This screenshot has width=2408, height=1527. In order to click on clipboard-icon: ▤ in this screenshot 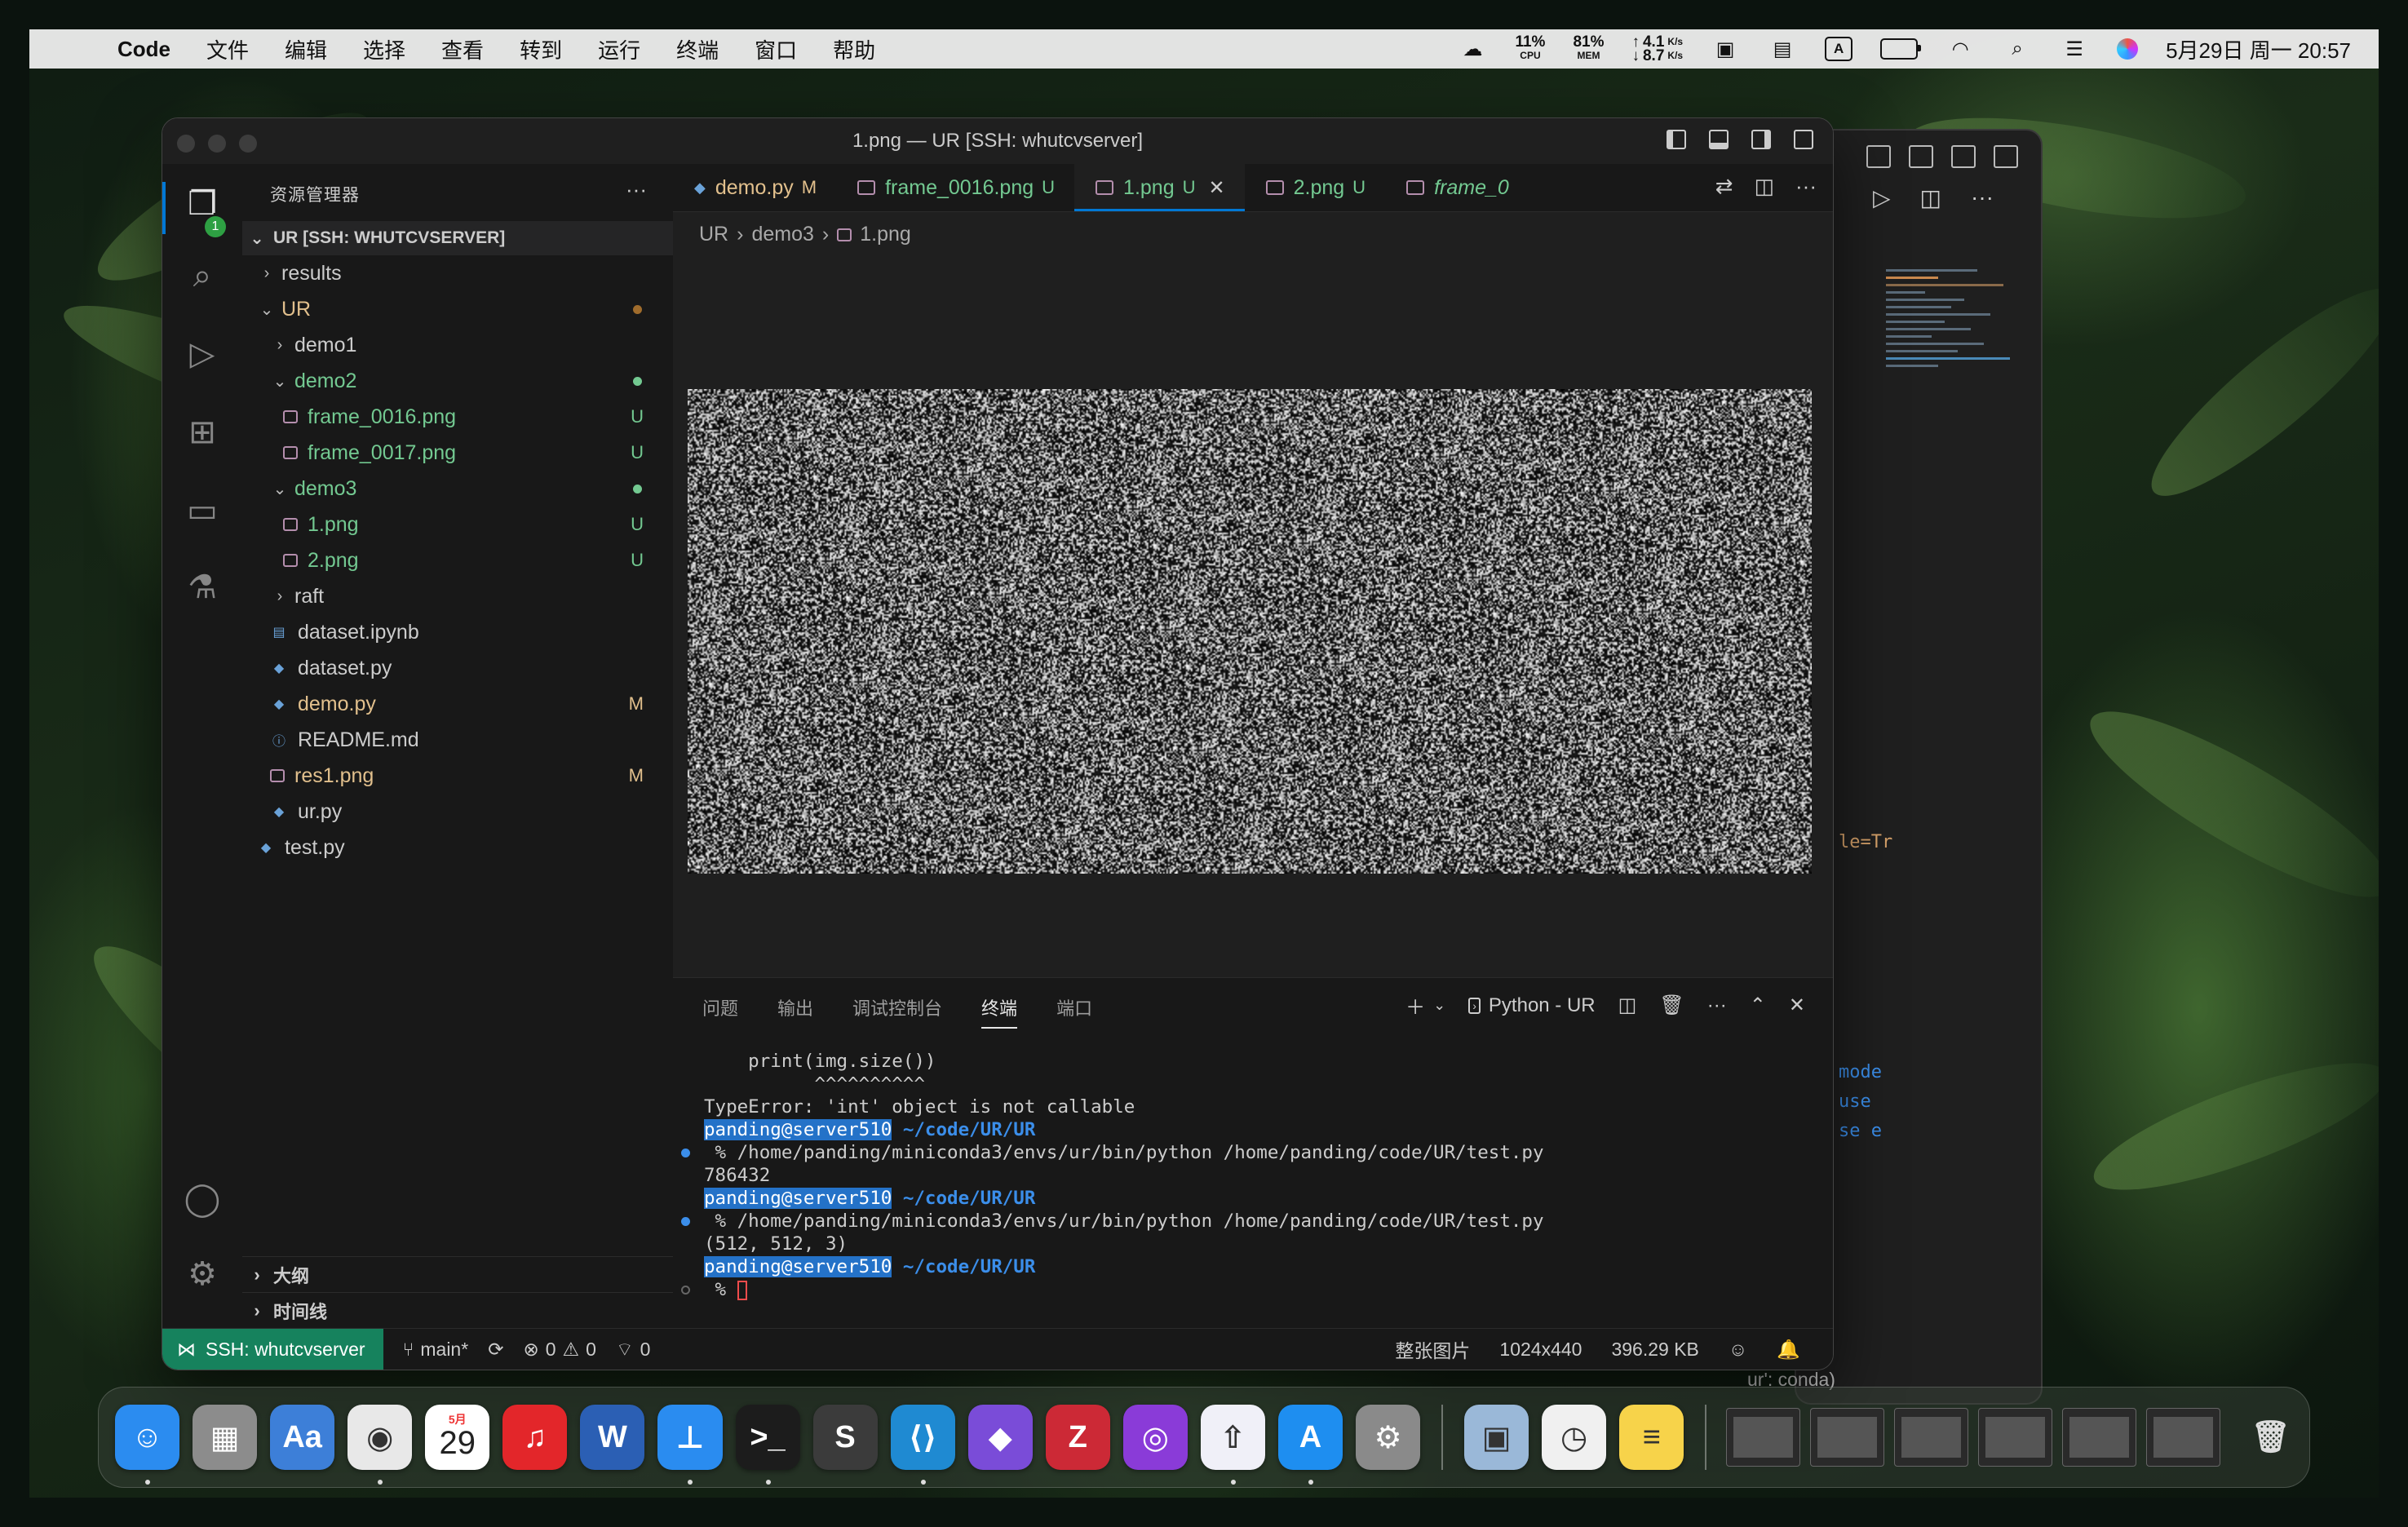, I will do `click(1782, 49)`.